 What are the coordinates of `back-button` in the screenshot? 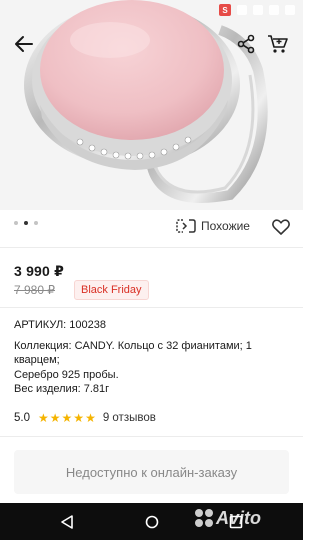 It's located at (24, 44).